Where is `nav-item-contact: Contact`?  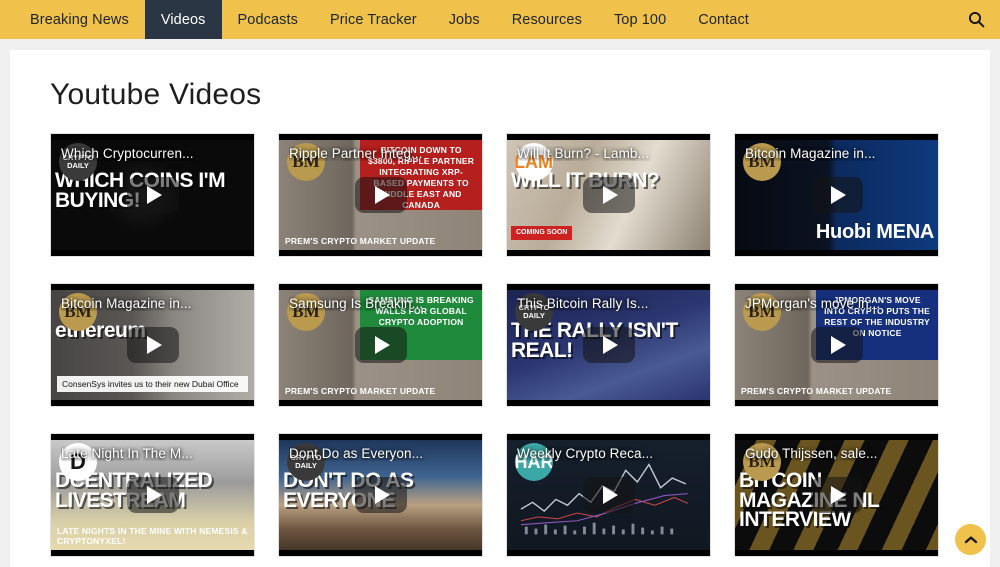
nav-item-contact: Contact is located at coordinates (723, 19).